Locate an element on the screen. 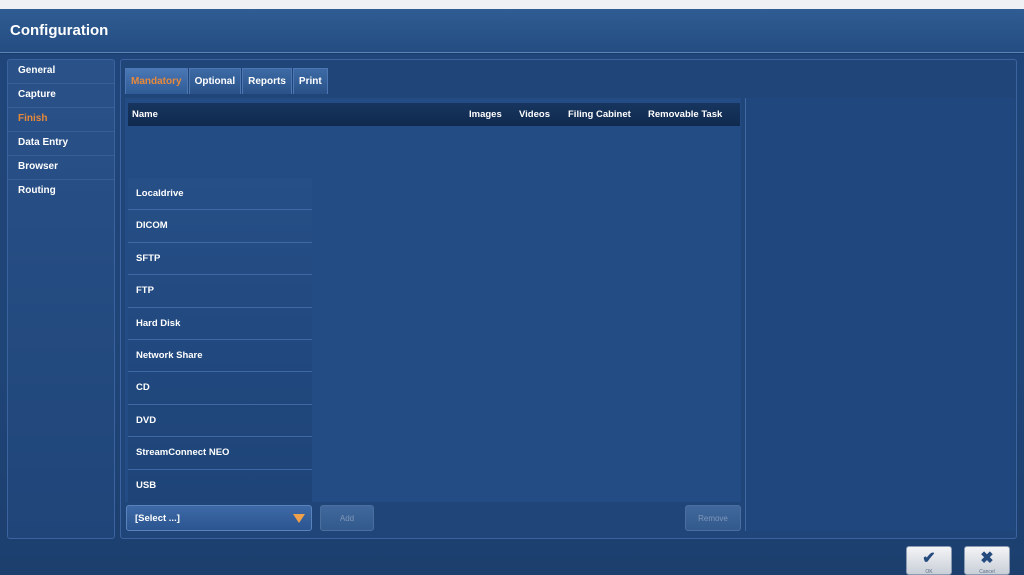 The height and width of the screenshot is (575, 1024). sidebar-item-browser: Browser is located at coordinates (61, 168).